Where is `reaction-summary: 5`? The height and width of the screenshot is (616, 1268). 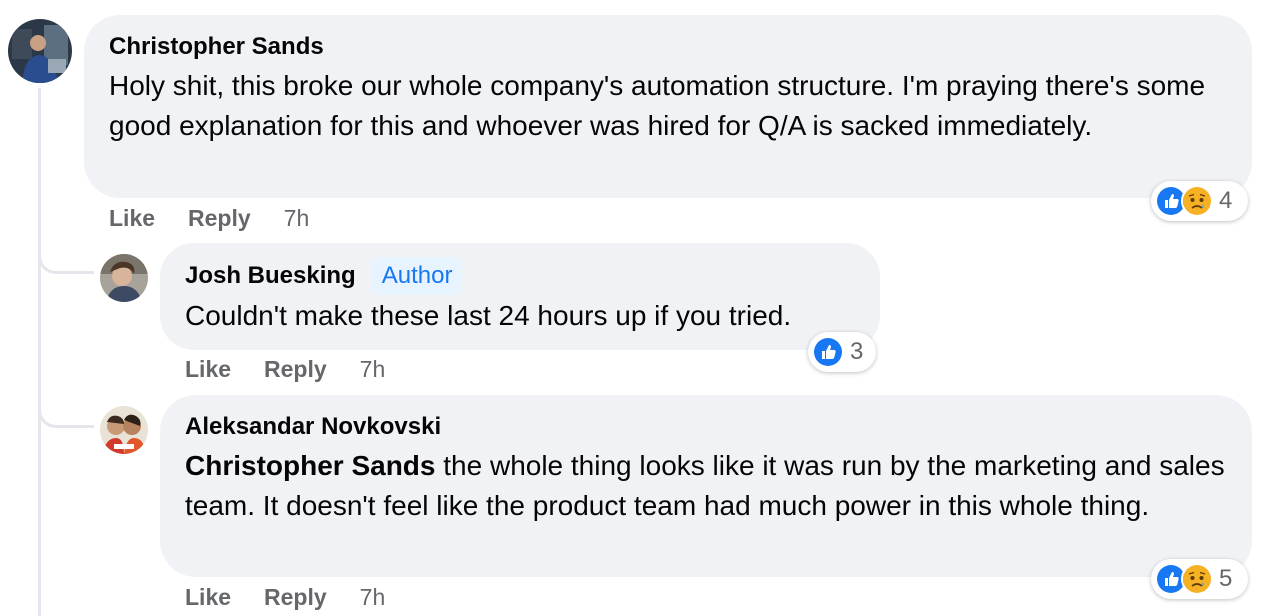
reaction-summary: 5 is located at coordinates (1199, 579).